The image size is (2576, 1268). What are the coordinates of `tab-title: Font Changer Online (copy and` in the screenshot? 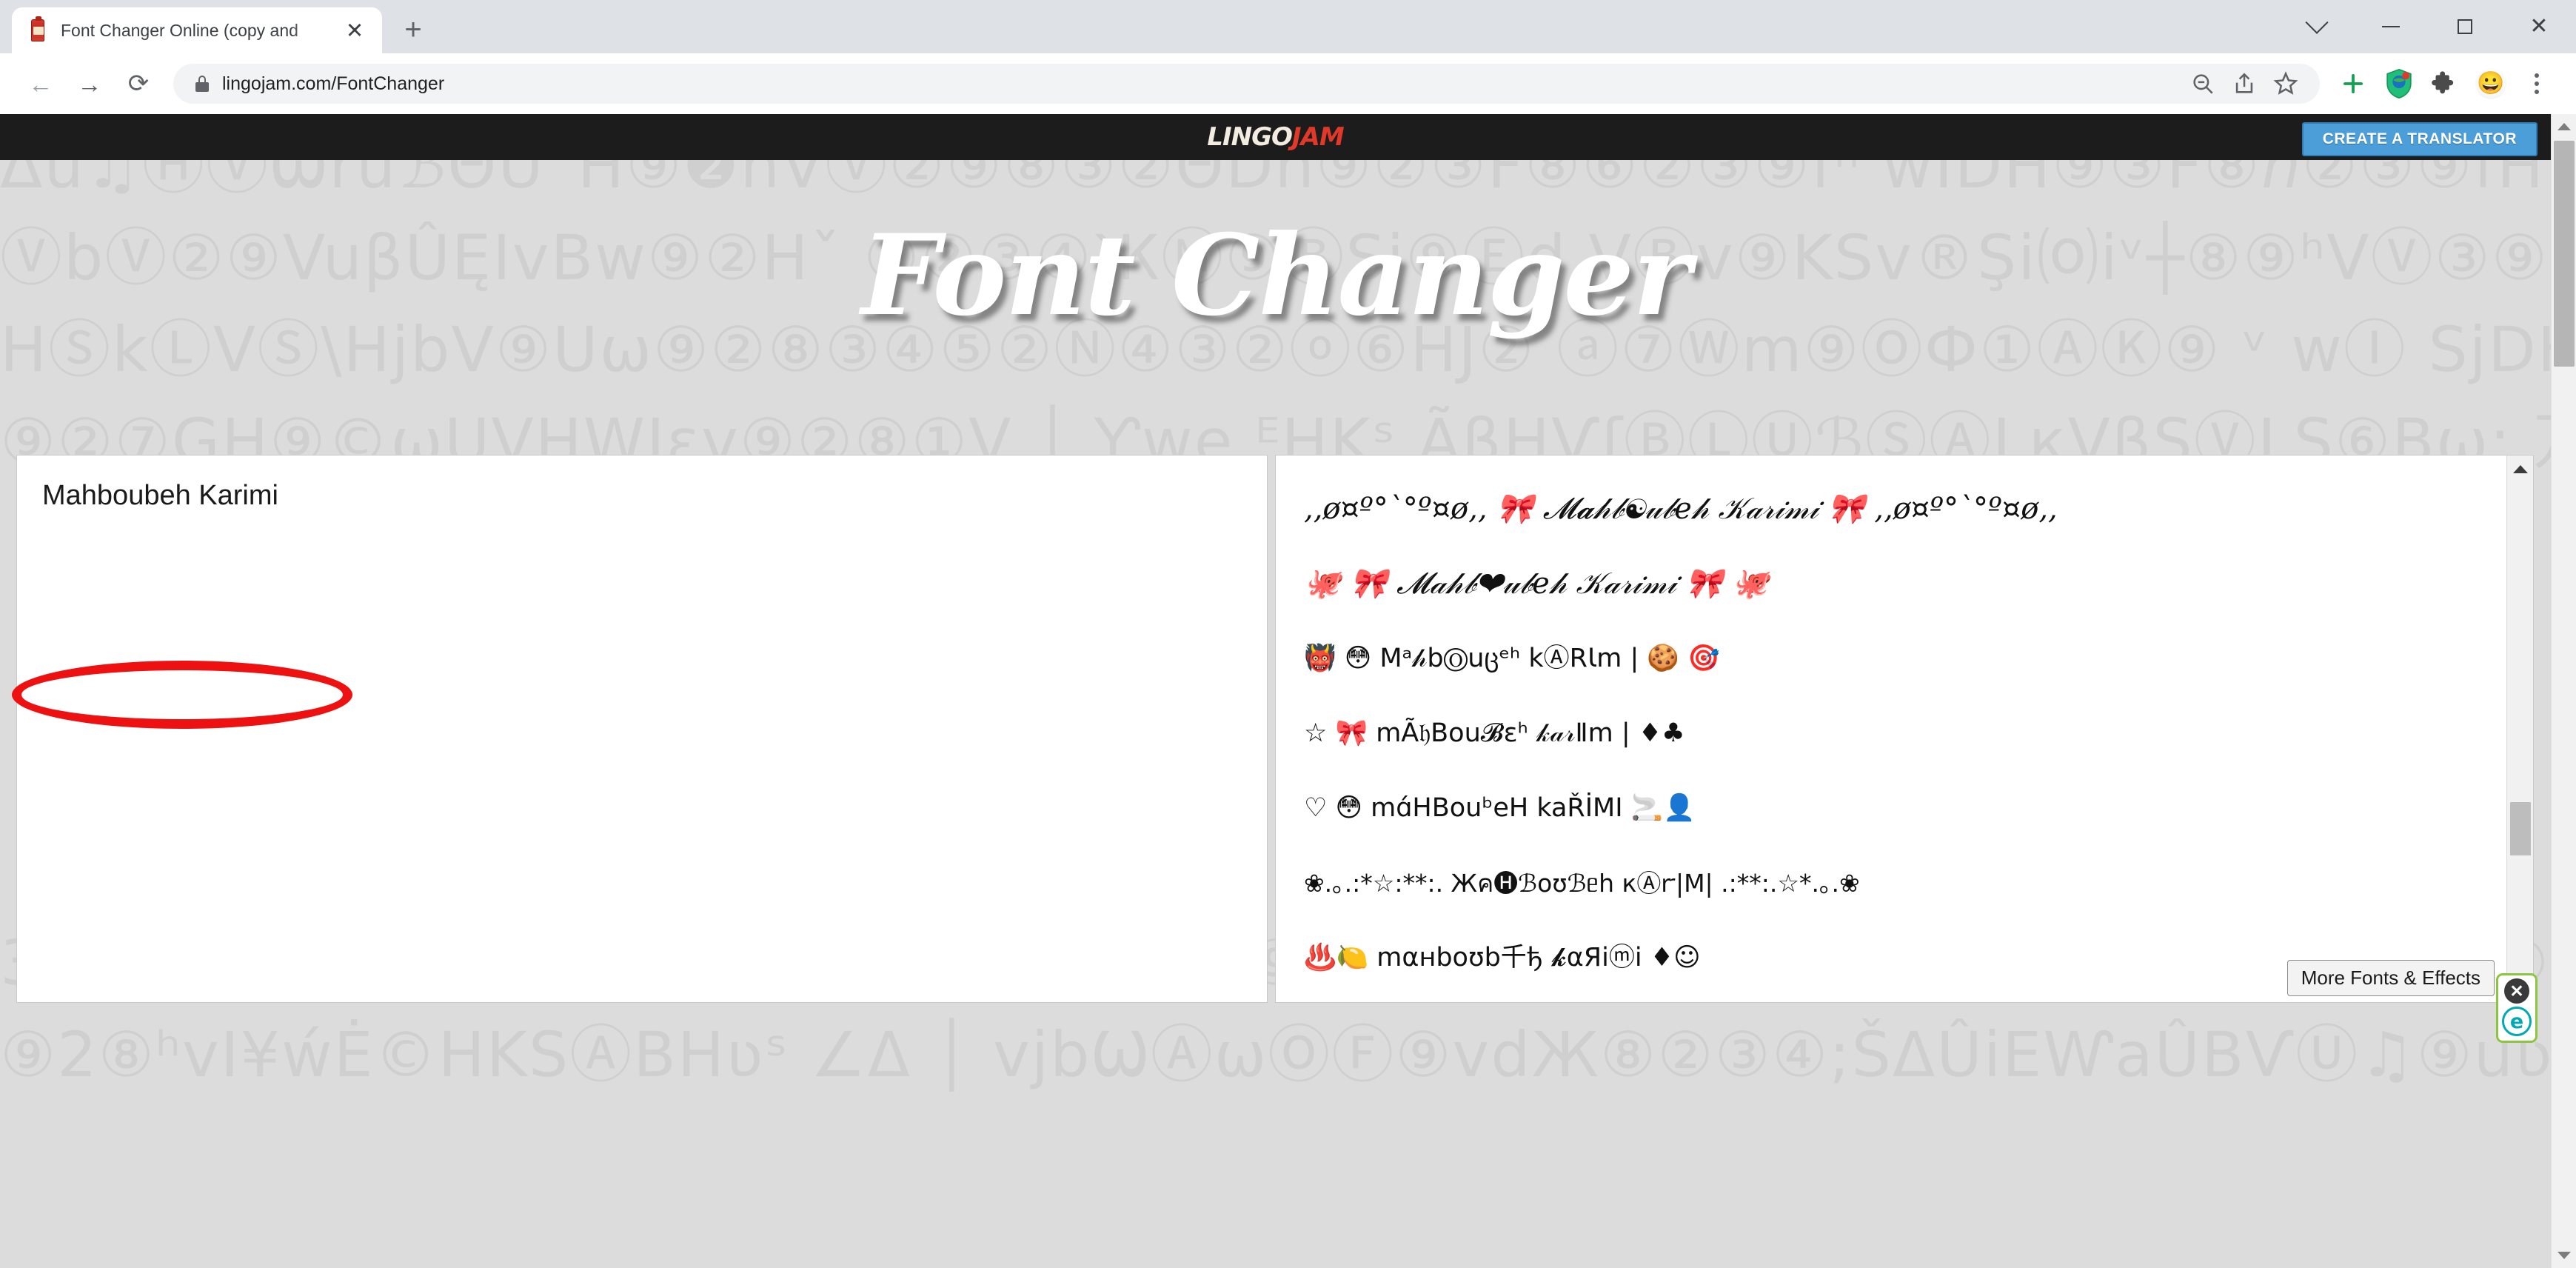 It's located at (179, 30).